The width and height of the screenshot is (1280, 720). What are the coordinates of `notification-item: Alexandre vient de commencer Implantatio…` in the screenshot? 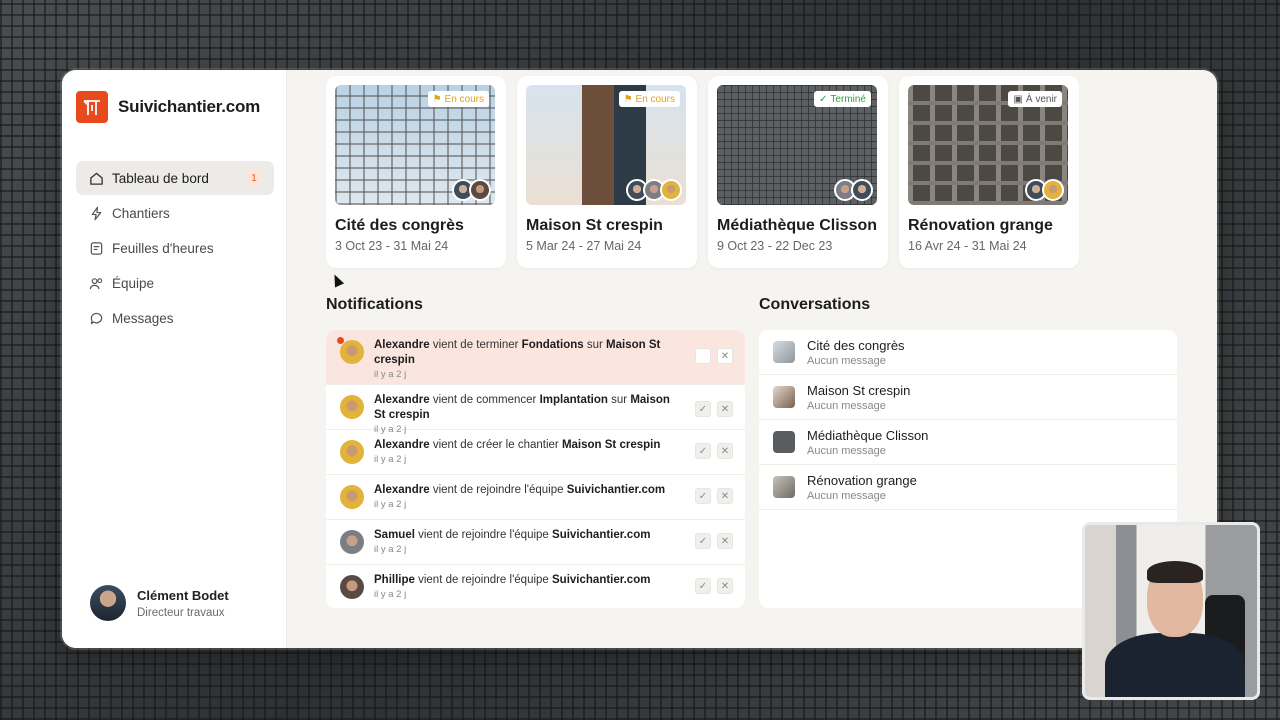 It's located at (535, 410).